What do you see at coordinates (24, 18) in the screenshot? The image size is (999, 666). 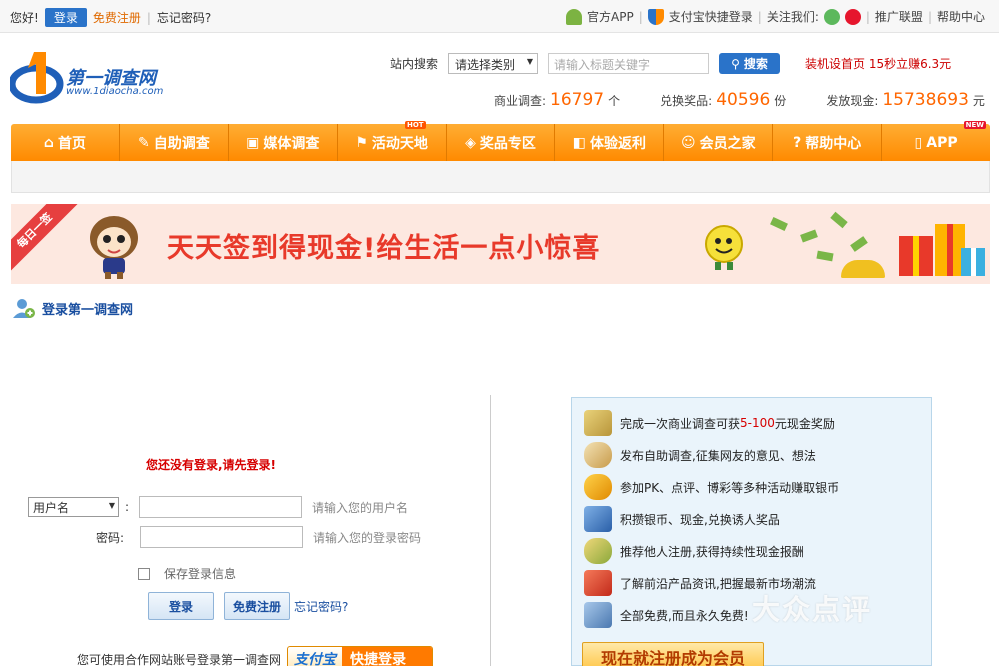 I see `greeting-text: 您好!` at bounding box center [24, 18].